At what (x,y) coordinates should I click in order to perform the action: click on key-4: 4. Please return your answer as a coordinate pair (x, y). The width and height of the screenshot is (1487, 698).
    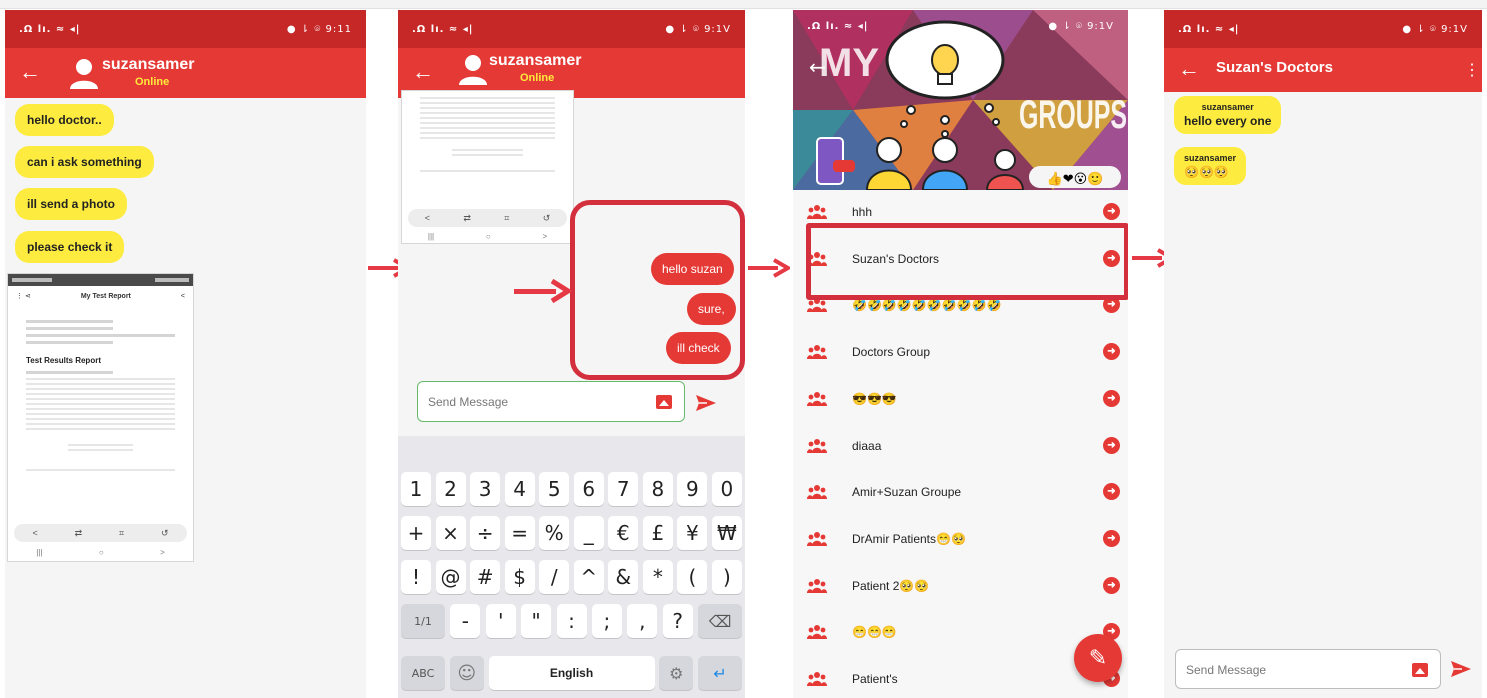
    Looking at the image, I should click on (519, 489).